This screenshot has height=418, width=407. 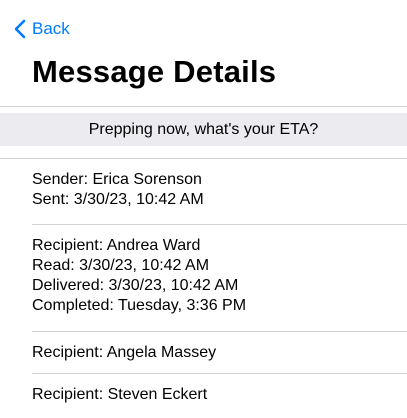 I want to click on header-divider, so click(x=203, y=106).